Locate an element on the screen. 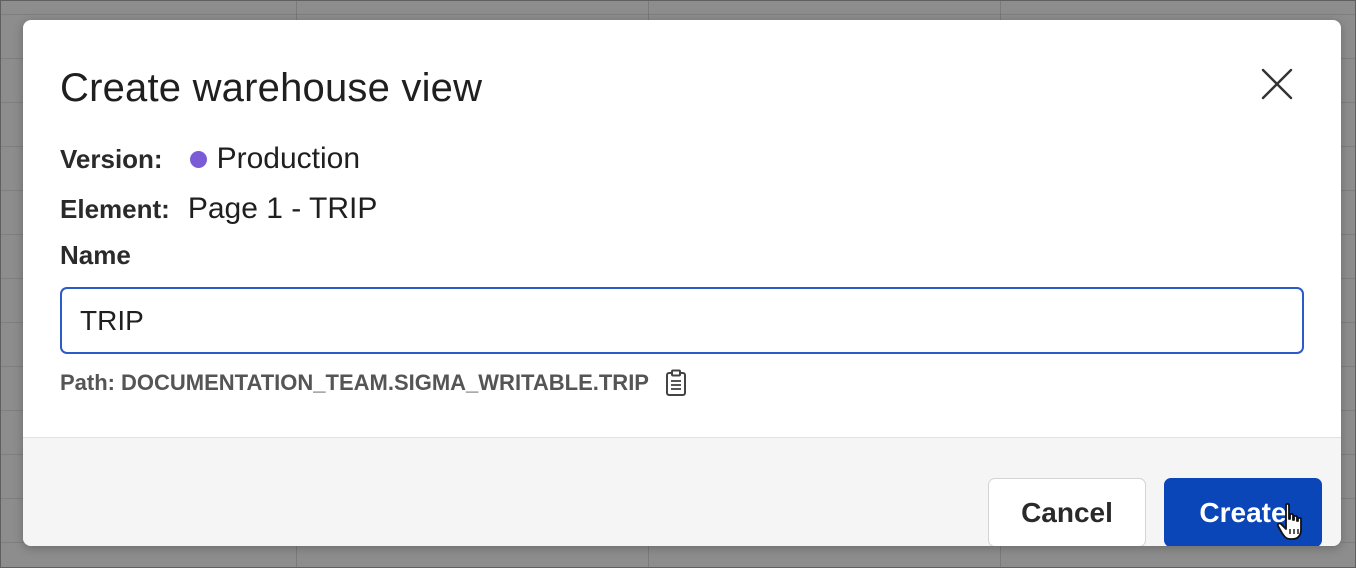 The image size is (1356, 568). close-button is located at coordinates (1277, 84).